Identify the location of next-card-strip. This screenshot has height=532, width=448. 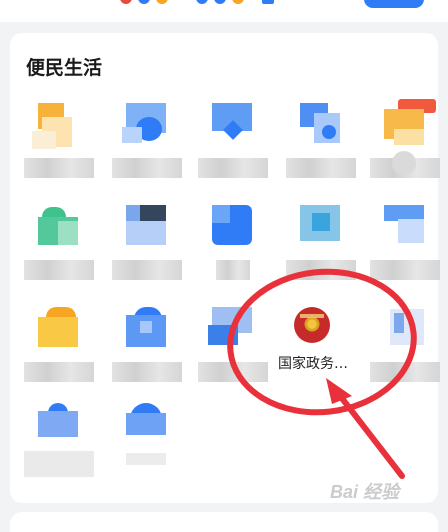
(224, 522).